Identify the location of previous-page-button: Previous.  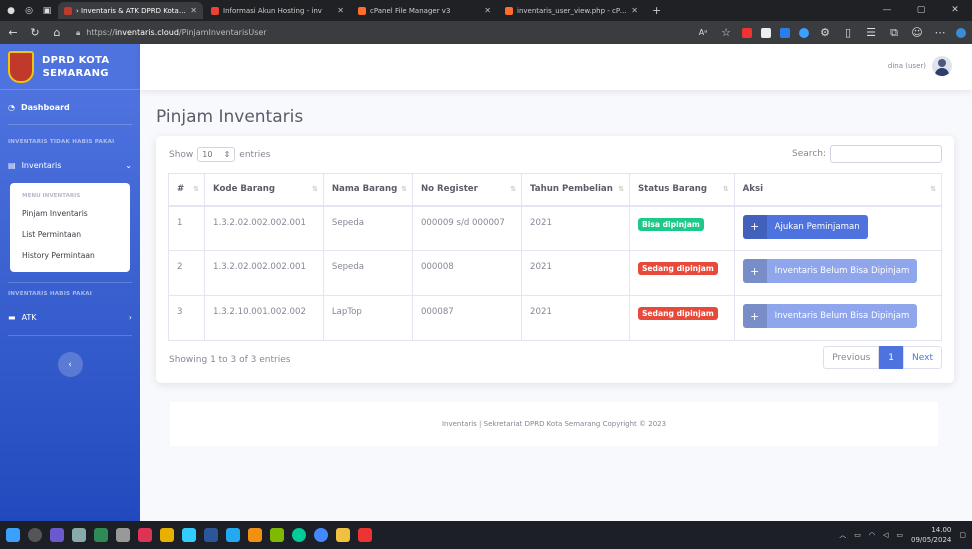
(851, 357).